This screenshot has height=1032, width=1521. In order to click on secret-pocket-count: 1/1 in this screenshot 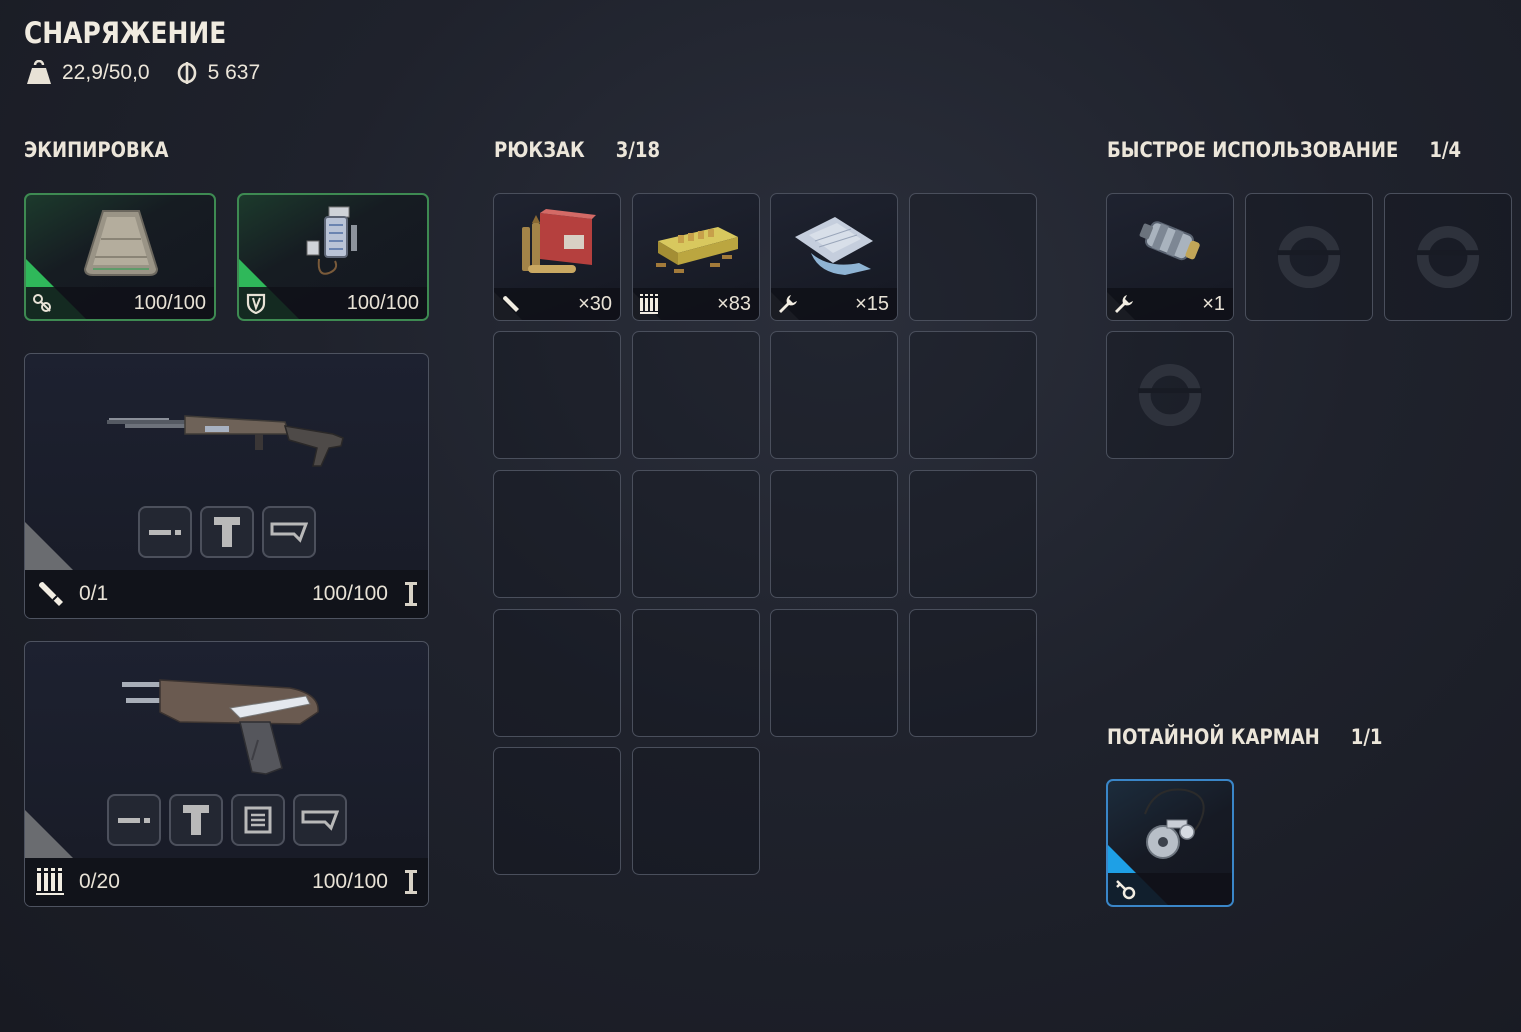, I will do `click(1366, 737)`.